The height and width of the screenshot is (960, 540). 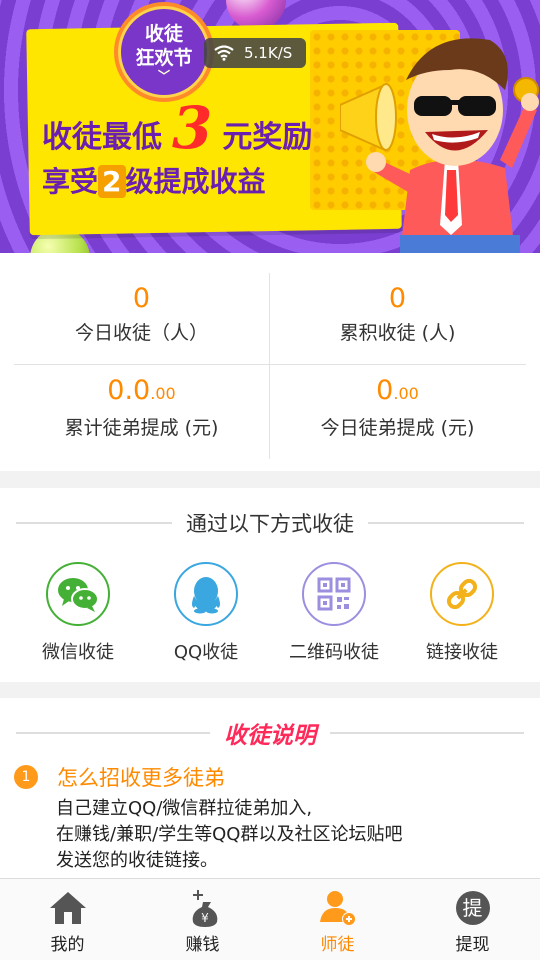 I want to click on link-icon, so click(x=462, y=594).